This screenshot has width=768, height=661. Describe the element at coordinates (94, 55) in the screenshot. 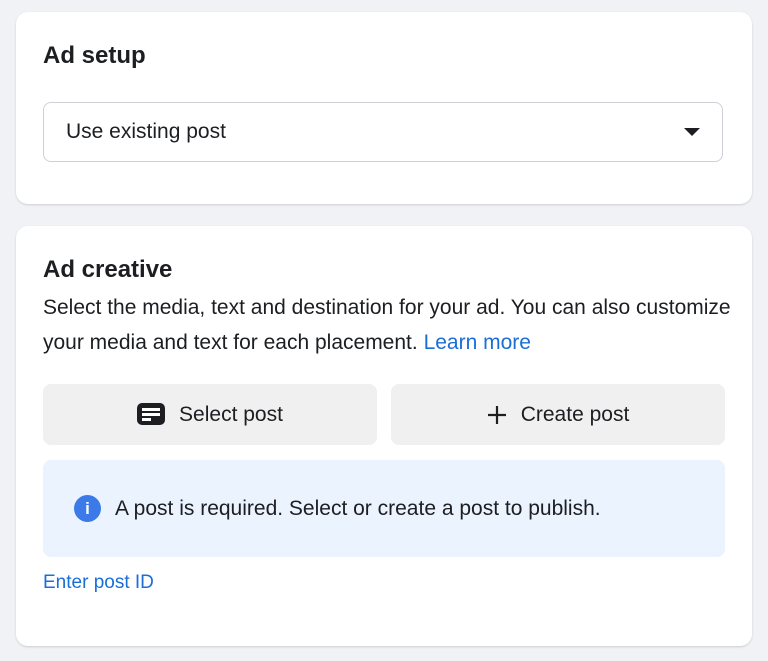

I see `ad-setup-title: Ad setup` at that location.